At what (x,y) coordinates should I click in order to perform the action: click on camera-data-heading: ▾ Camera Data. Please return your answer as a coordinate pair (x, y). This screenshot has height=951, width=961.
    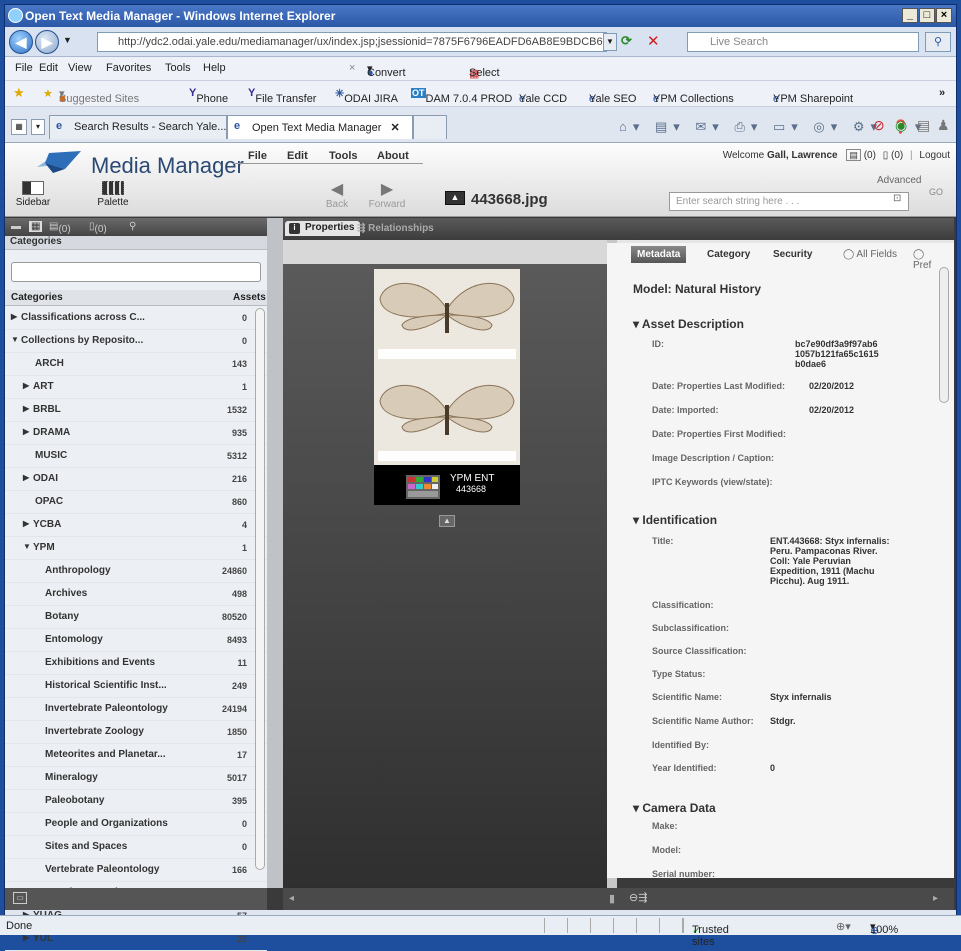
    Looking at the image, I should click on (674, 808).